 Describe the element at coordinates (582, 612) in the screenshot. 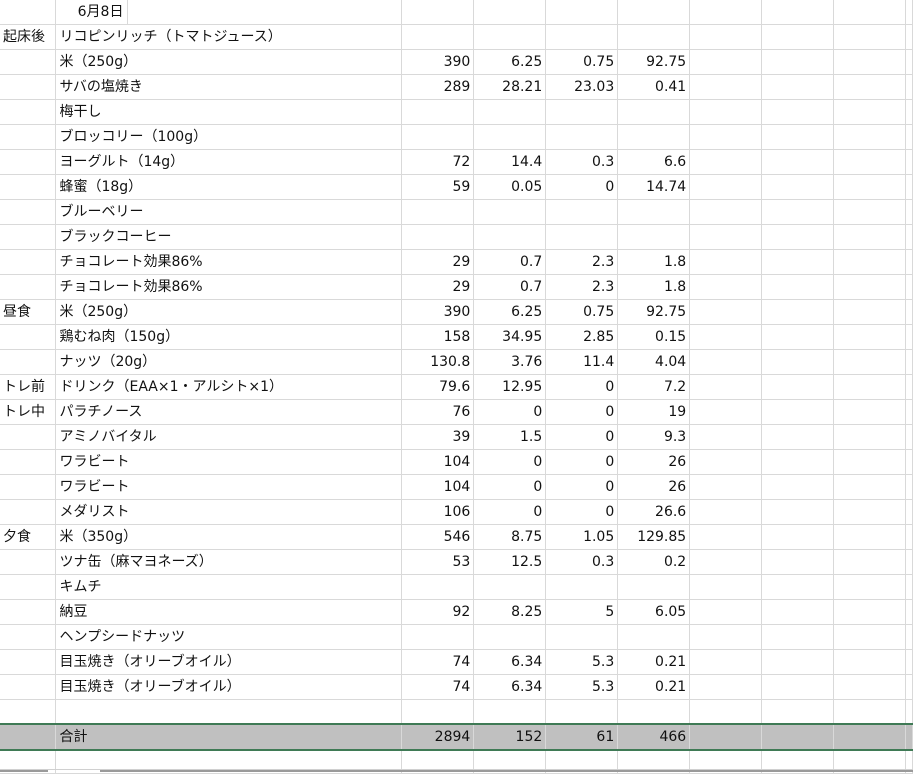

I see `fat-cell: 5` at that location.